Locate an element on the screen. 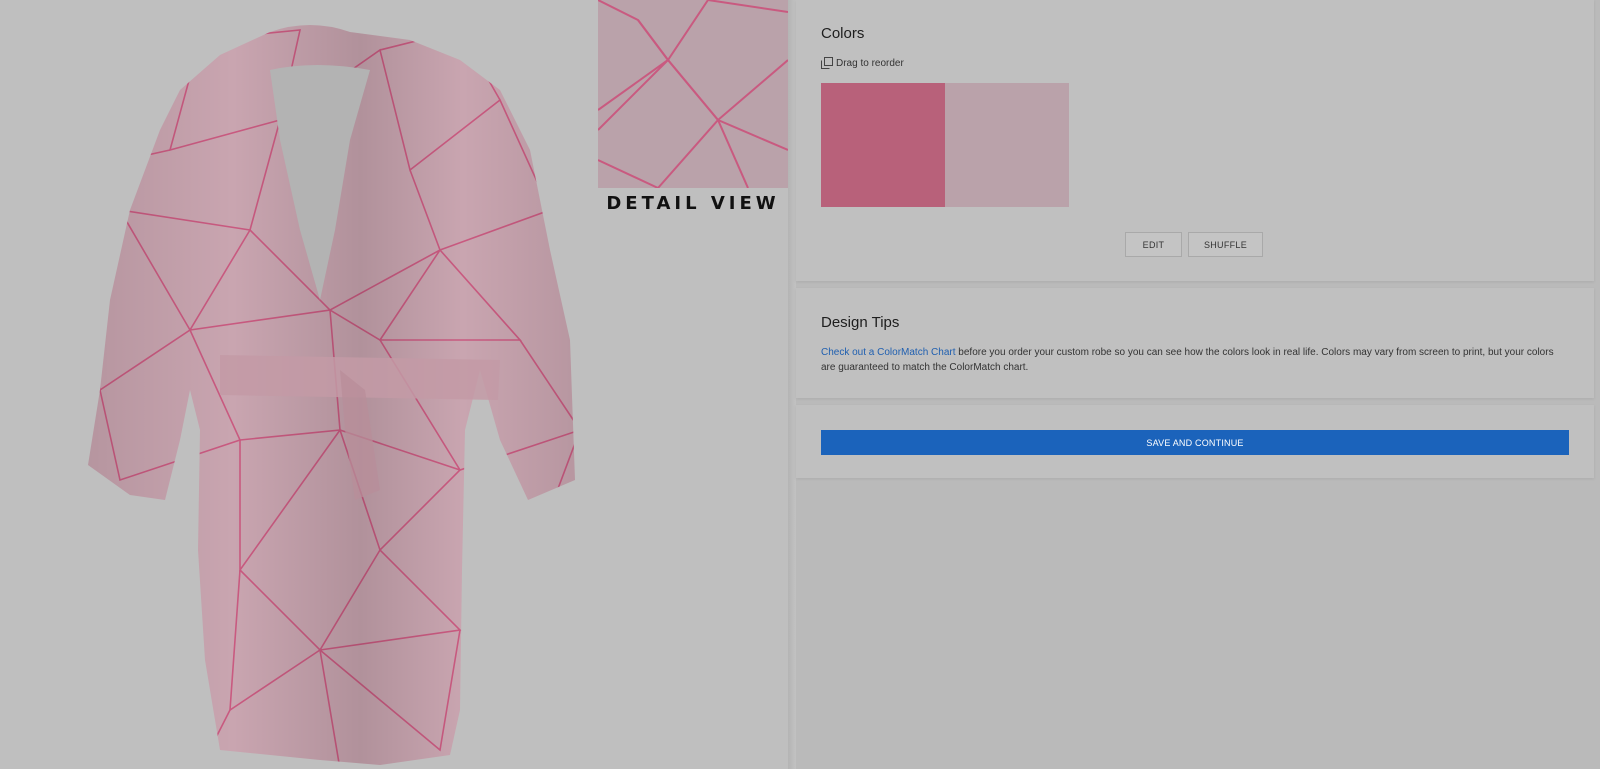 This screenshot has height=769, width=1600. detail-view-label: DETAIL VIEW is located at coordinates (693, 203).